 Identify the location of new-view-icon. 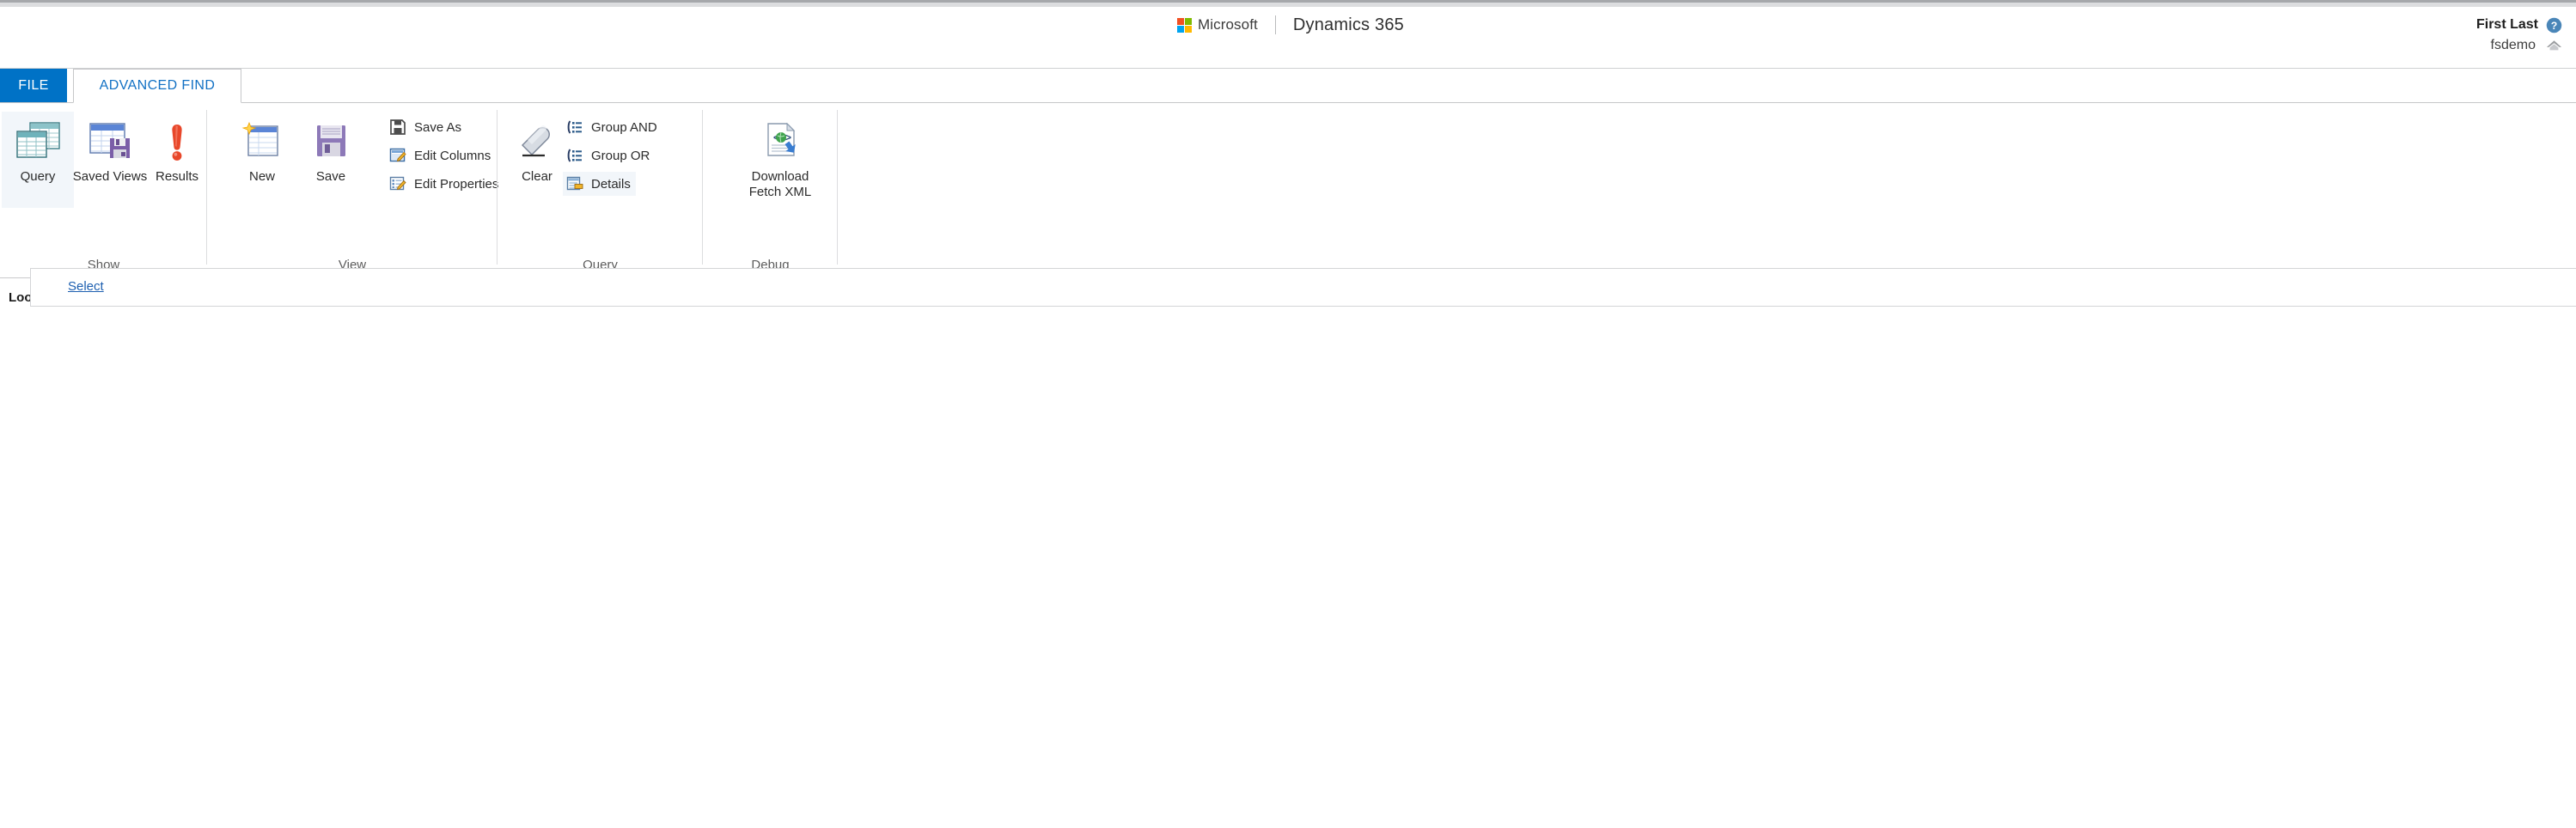
(262, 142).